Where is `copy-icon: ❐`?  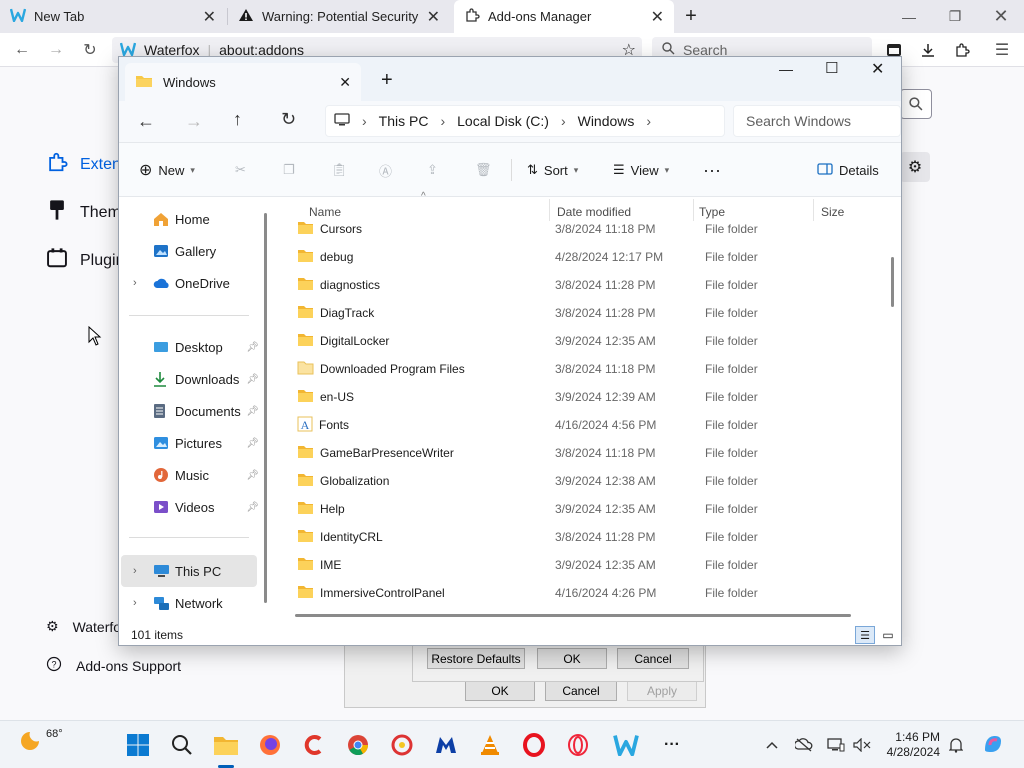 copy-icon: ❐ is located at coordinates (289, 170).